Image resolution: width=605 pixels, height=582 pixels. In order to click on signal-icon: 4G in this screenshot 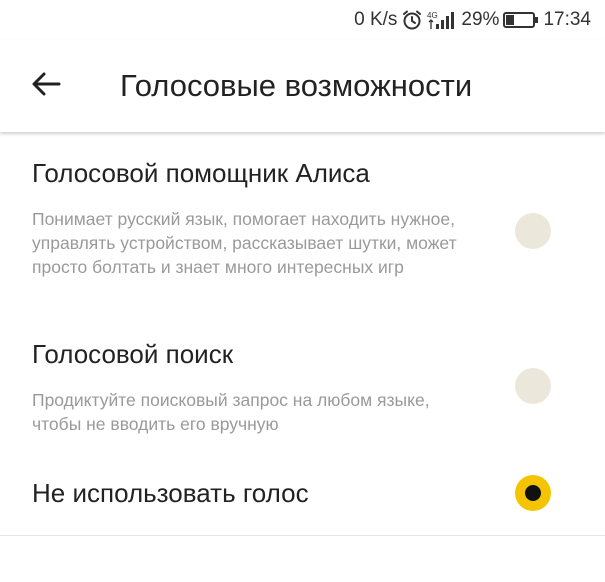, I will do `click(442, 20)`.